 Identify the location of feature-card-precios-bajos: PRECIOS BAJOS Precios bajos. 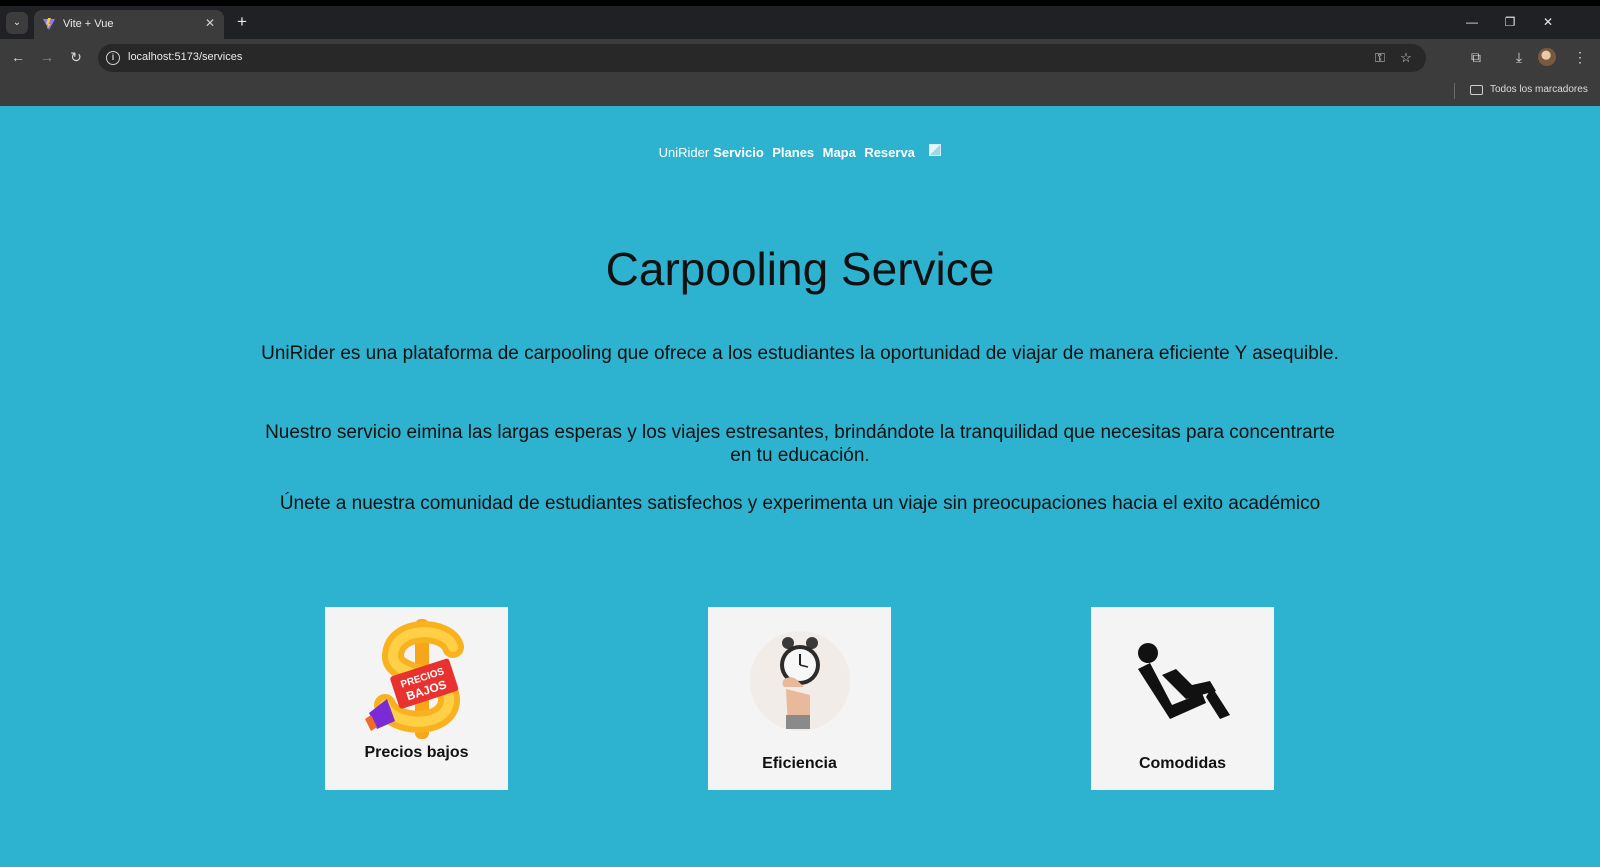
(416, 698).